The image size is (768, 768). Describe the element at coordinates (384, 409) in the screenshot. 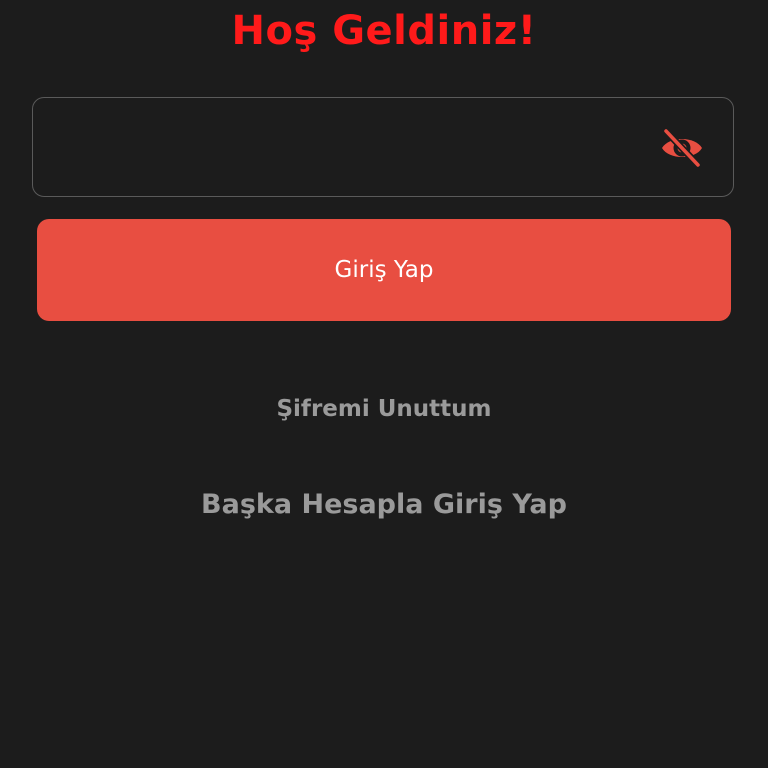

I see `forgot-password-link: Şifremi Unuttum` at that location.